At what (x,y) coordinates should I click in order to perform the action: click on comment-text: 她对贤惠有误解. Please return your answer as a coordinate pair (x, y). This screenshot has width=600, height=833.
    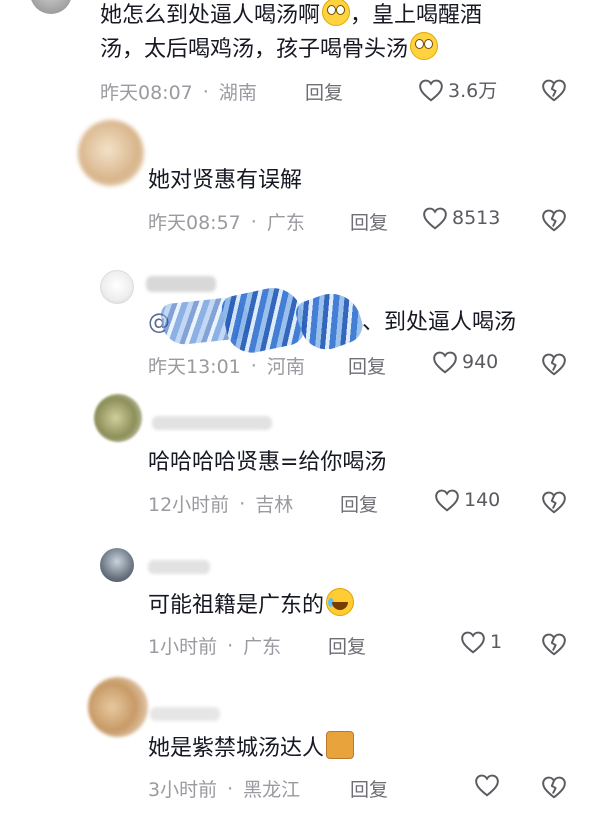
    Looking at the image, I should click on (225, 180).